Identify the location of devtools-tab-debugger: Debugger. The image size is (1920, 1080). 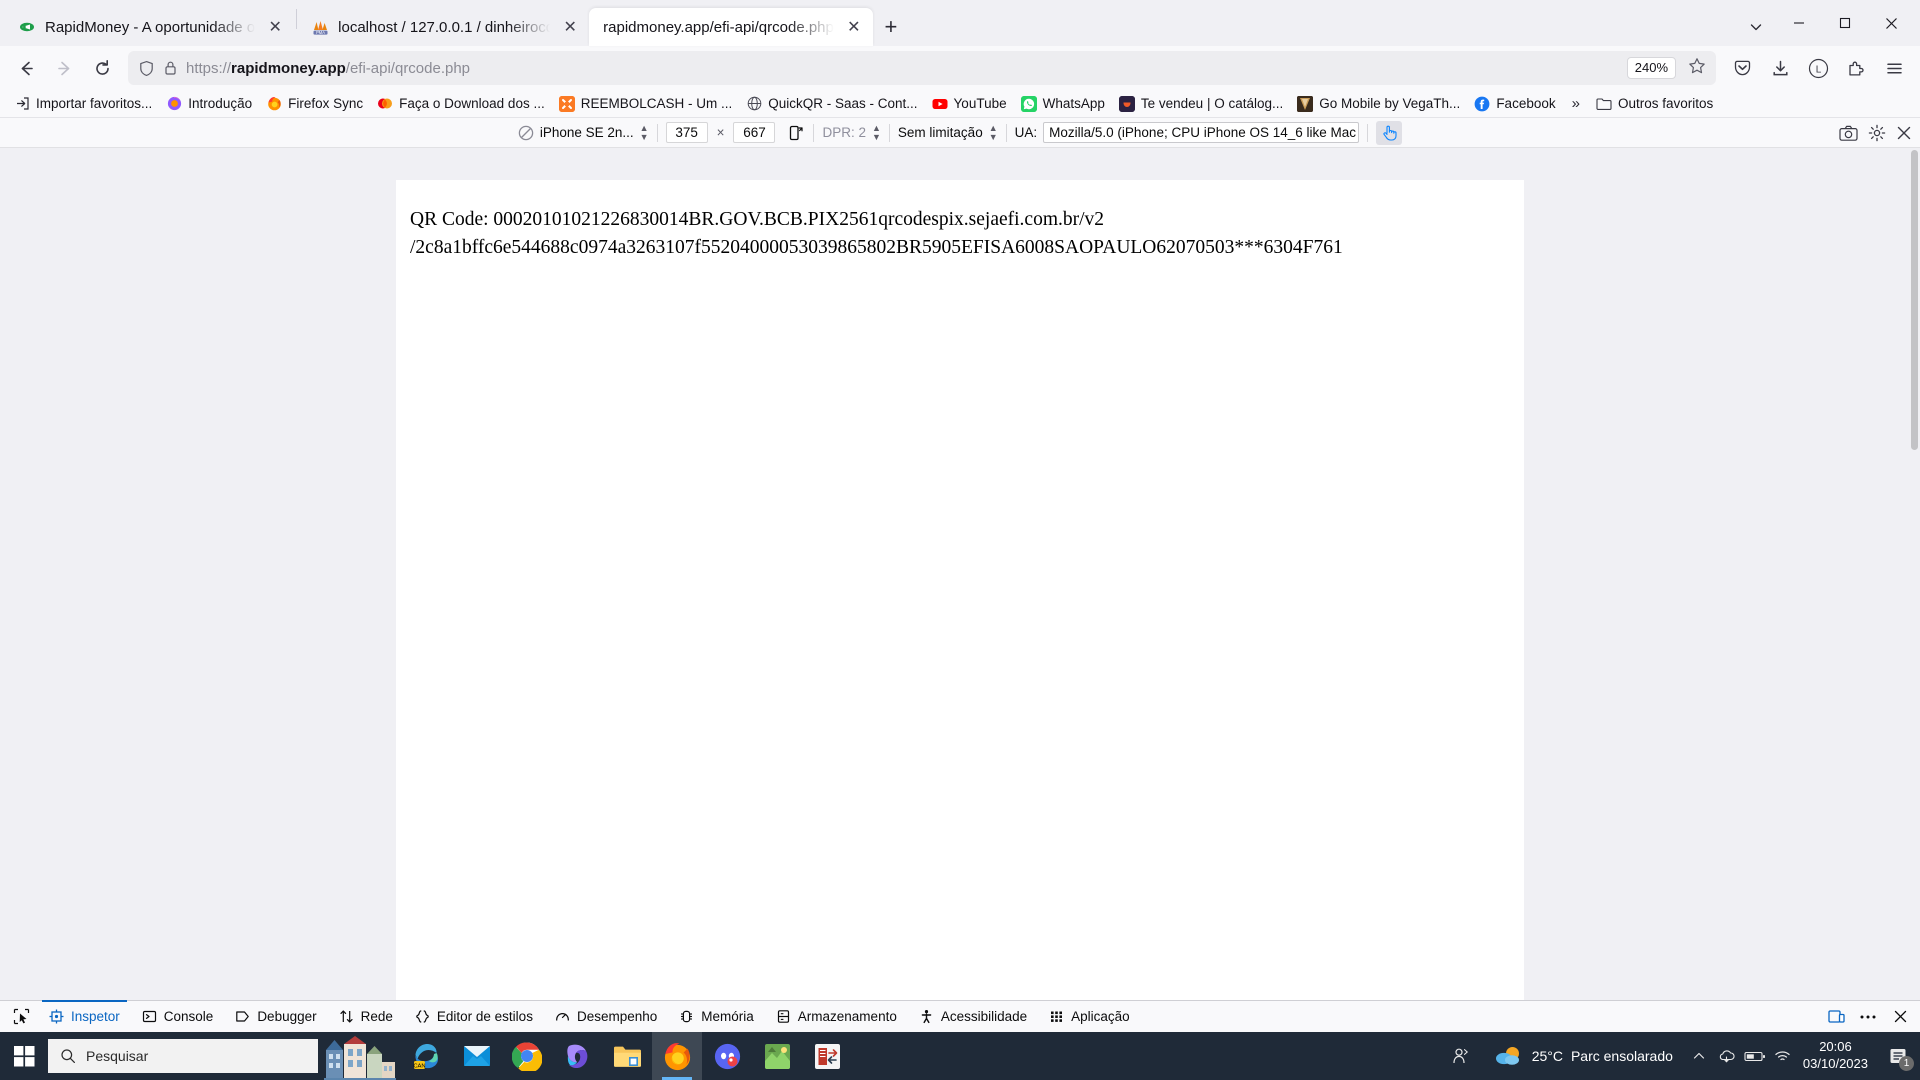
(275, 1016).